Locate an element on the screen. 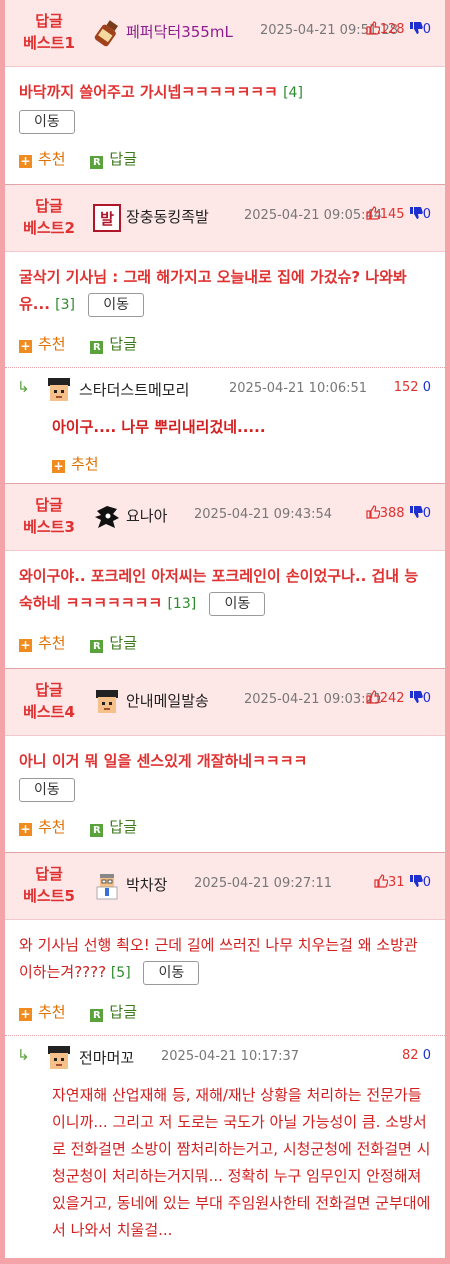  post-text: 아니 이거 뭐 일을 센스있게 개잘하네ㅋㅋㅋㅋ 이동 is located at coordinates (225, 775).